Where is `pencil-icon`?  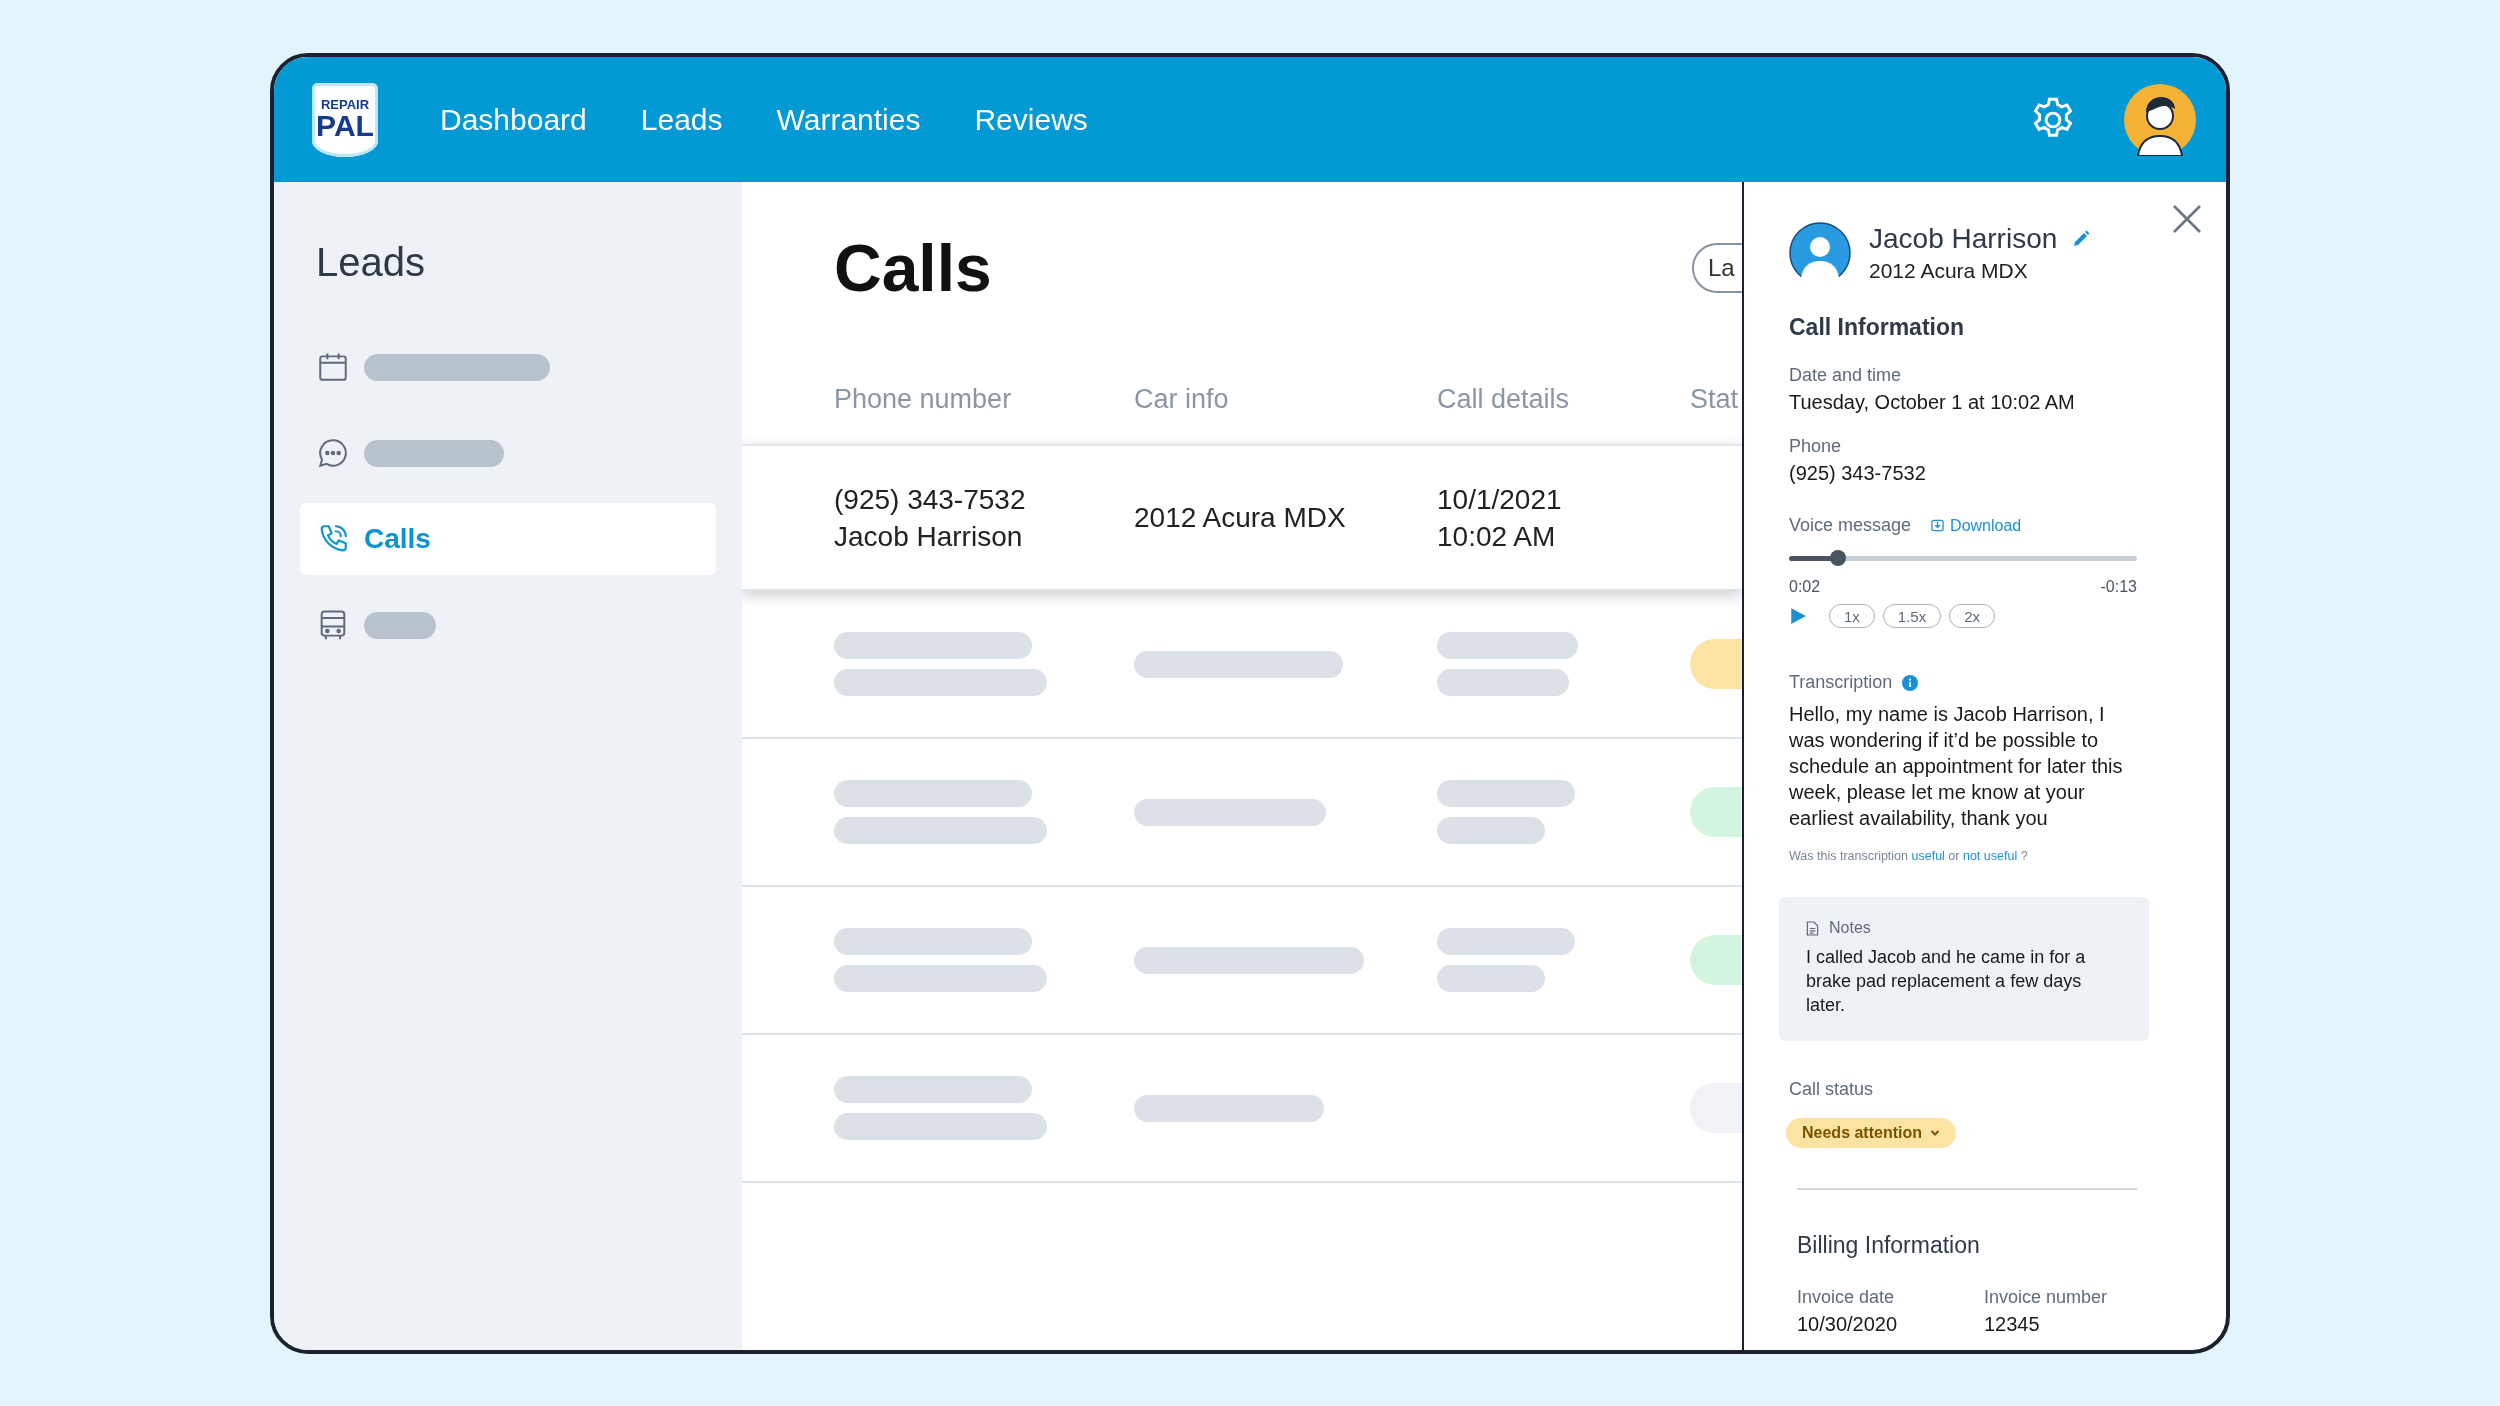 pencil-icon is located at coordinates (2081, 239).